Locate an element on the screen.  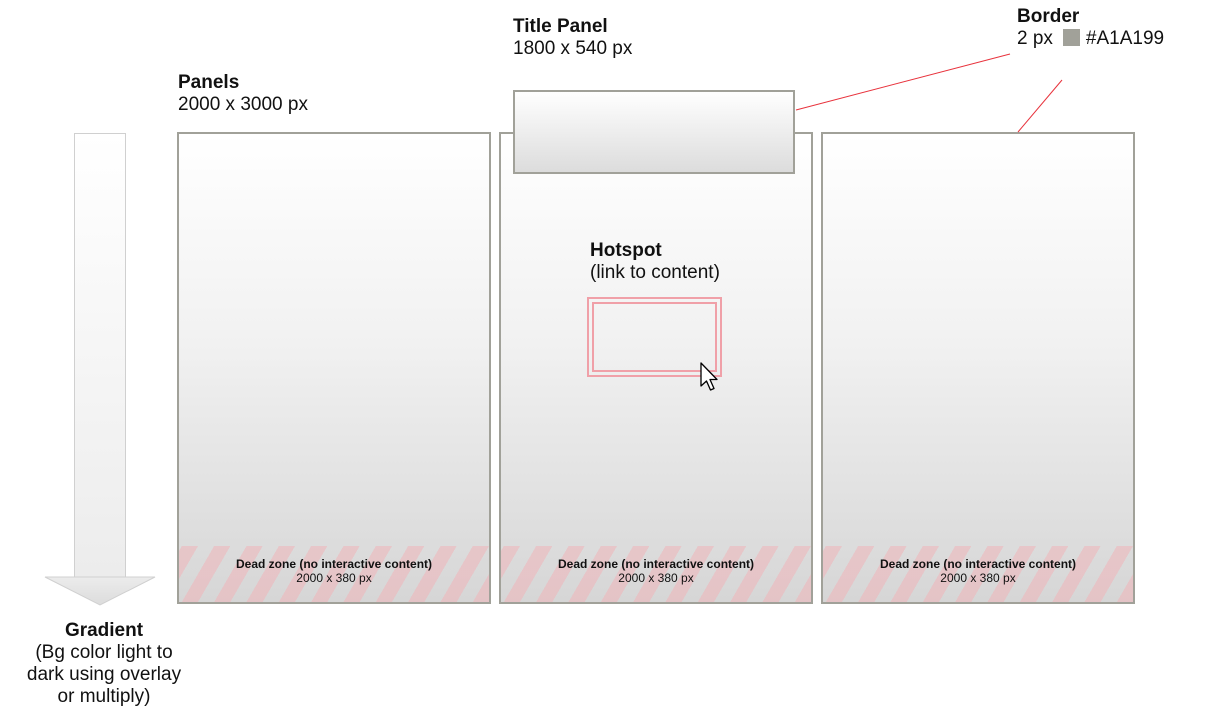
hotspot-inner-border is located at coordinates (654, 337).